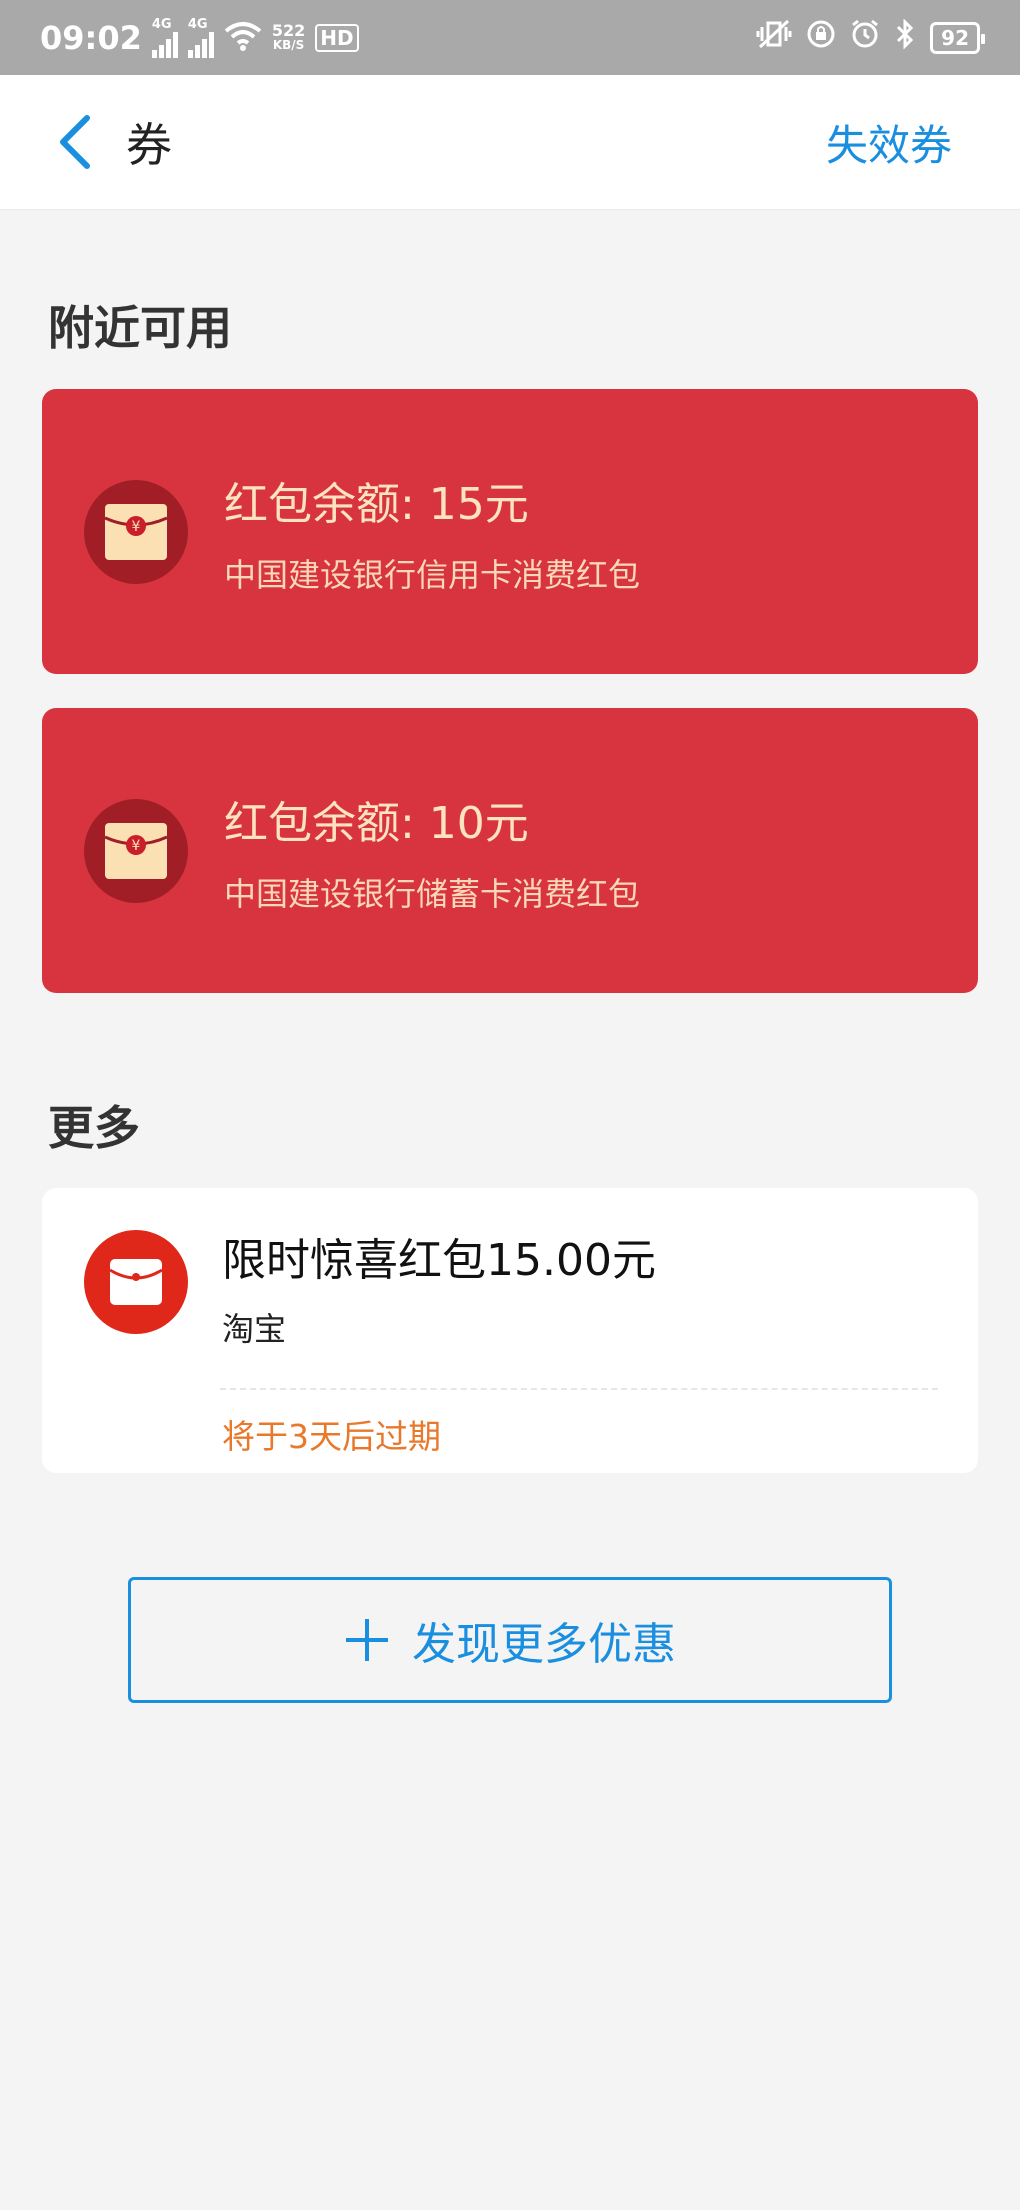 The image size is (1020, 2210). I want to click on promo-card: 限时惊喜红包15.00元 淘宝 将于3天后过期, so click(510, 1330).